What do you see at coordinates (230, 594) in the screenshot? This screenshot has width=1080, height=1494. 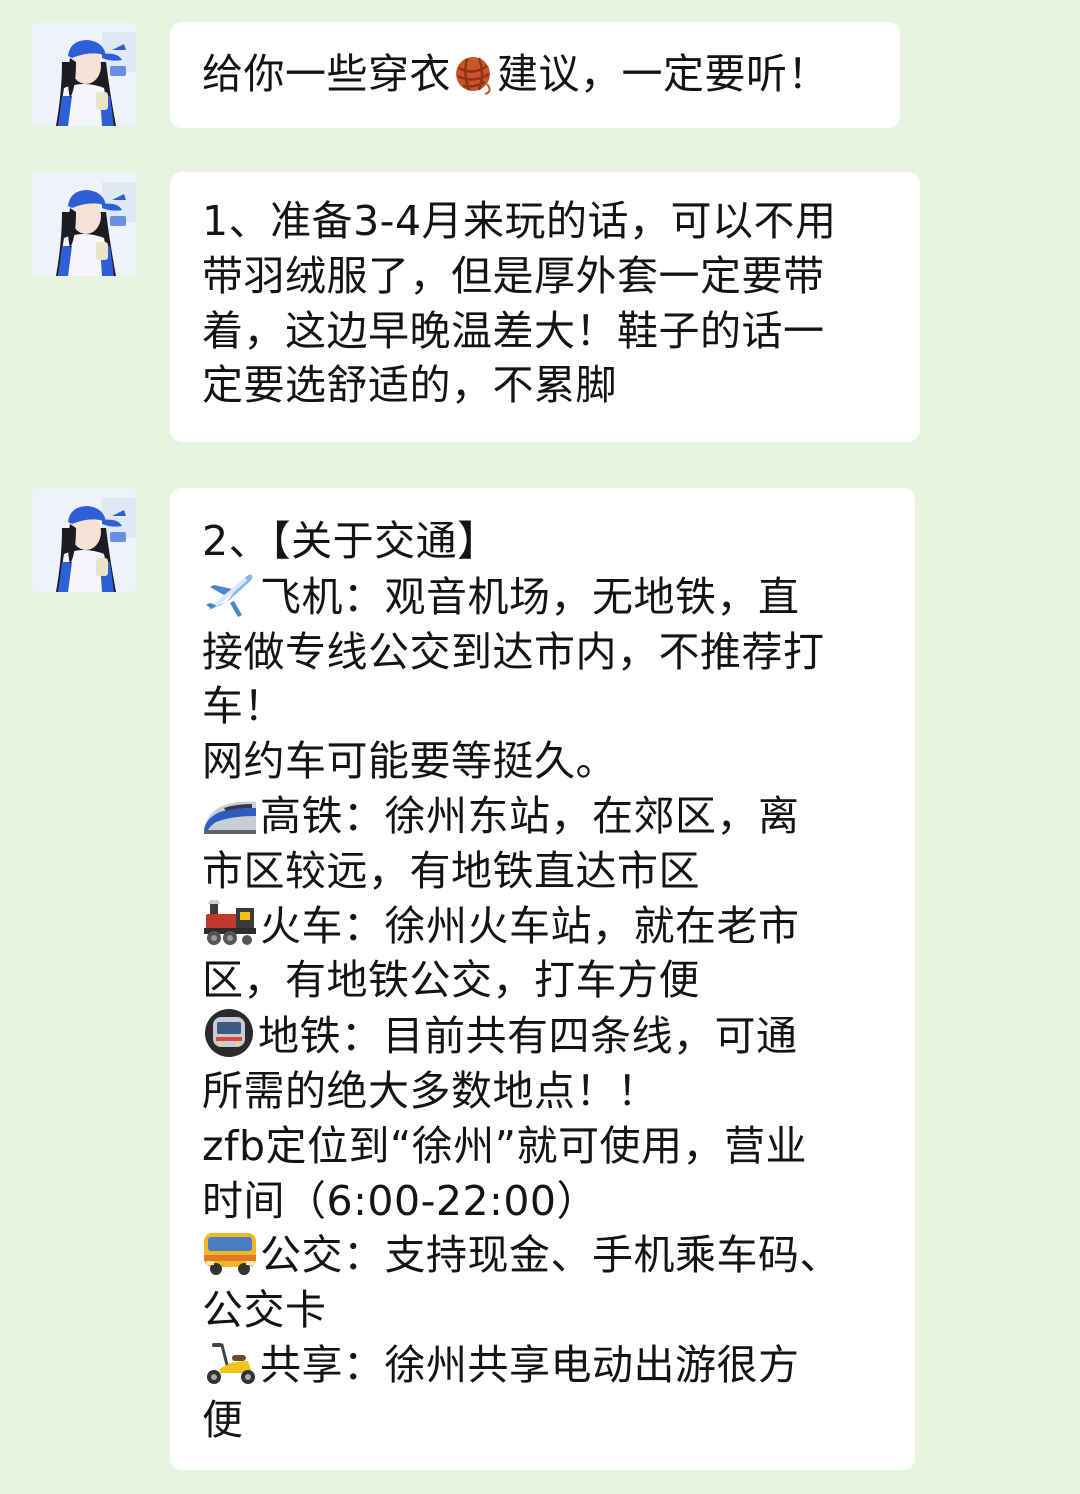 I see `airplane-icon` at bounding box center [230, 594].